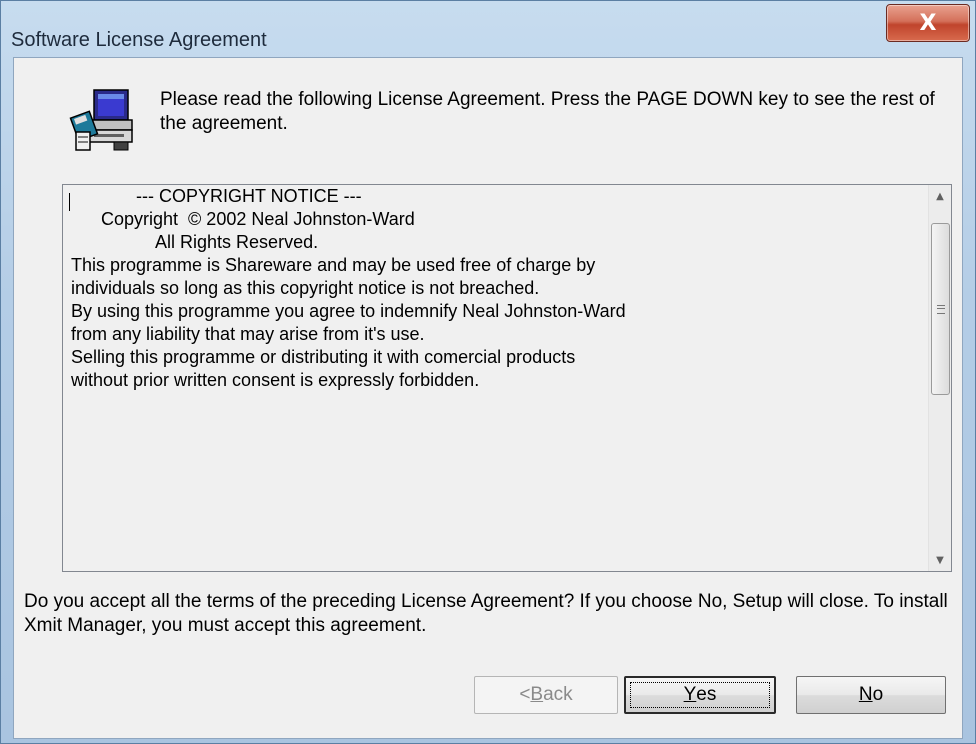  Describe the element at coordinates (940, 560) in the screenshot. I see `scroll-down-arrow-icon: ▼` at that location.